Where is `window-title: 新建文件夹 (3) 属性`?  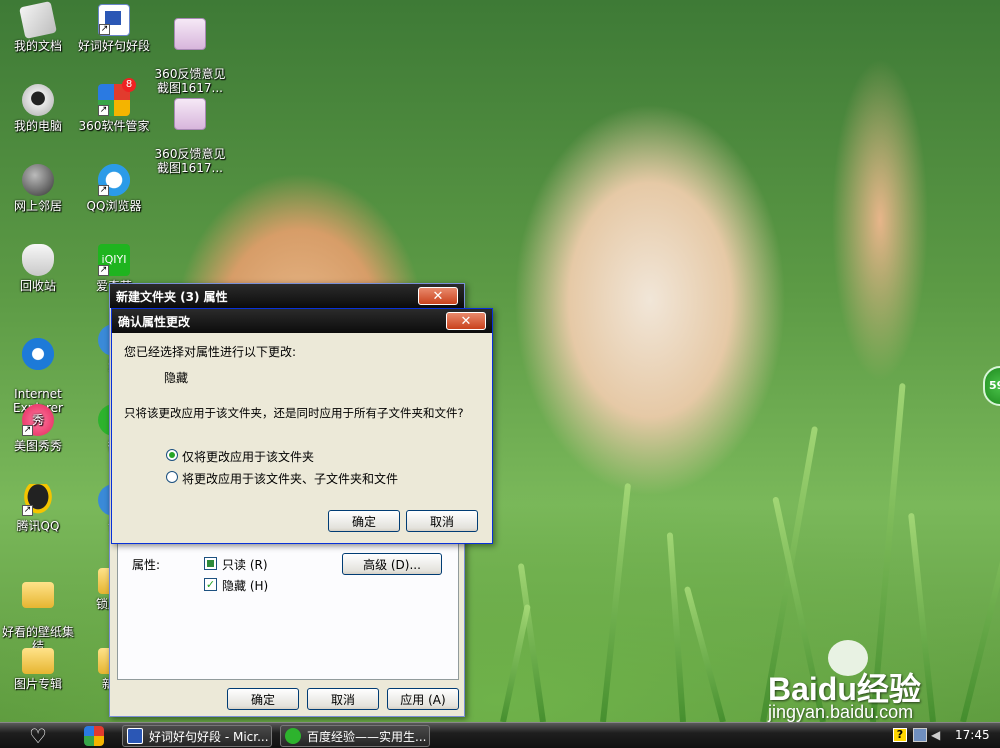
window-title: 新建文件夹 (3) 属性 is located at coordinates (172, 296).